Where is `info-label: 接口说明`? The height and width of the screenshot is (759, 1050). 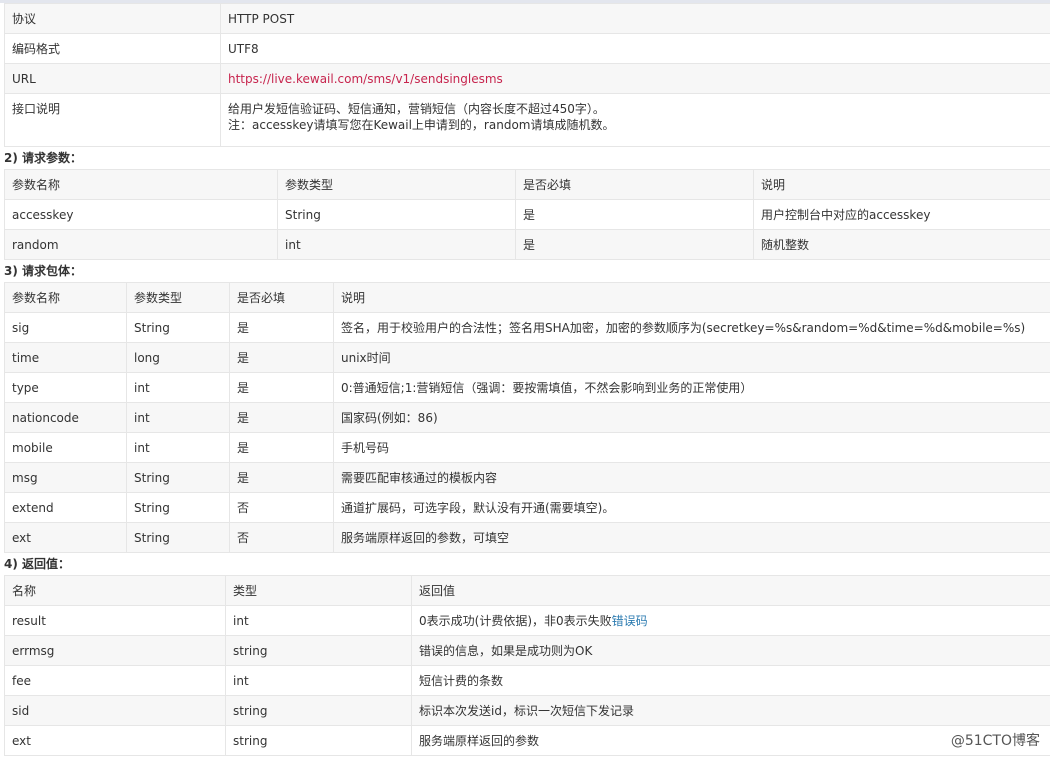
info-label: 接口说明 is located at coordinates (112, 120).